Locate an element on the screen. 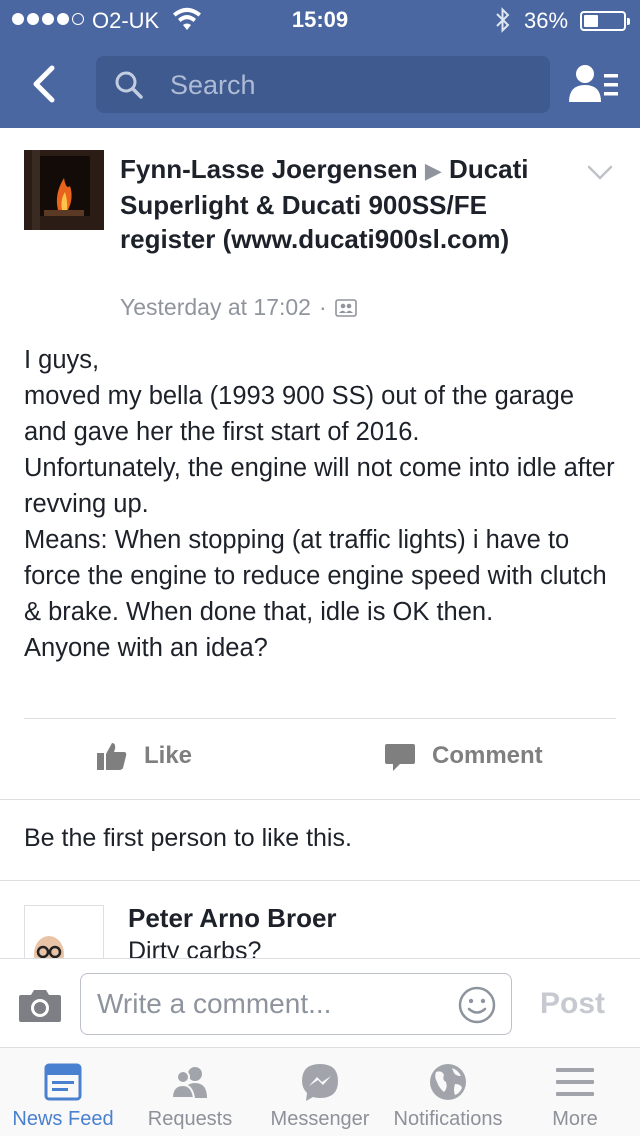 The height and width of the screenshot is (1136, 640). comment-bubble-icon is located at coordinates (400, 757).